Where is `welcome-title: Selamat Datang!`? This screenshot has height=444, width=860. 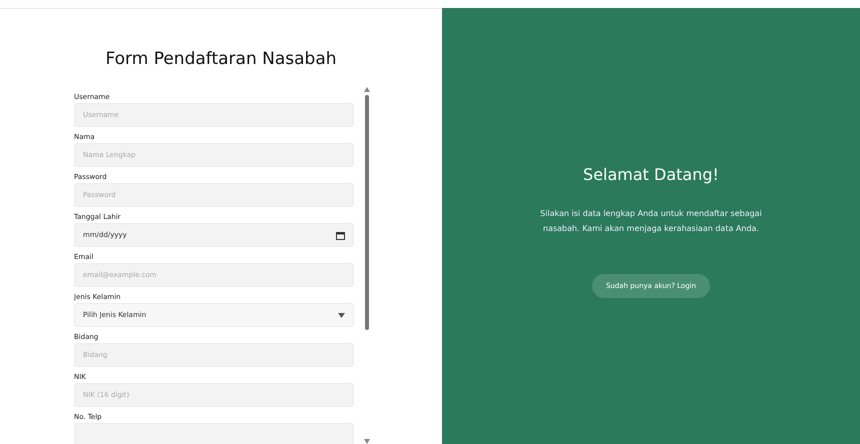 welcome-title: Selamat Datang! is located at coordinates (651, 174).